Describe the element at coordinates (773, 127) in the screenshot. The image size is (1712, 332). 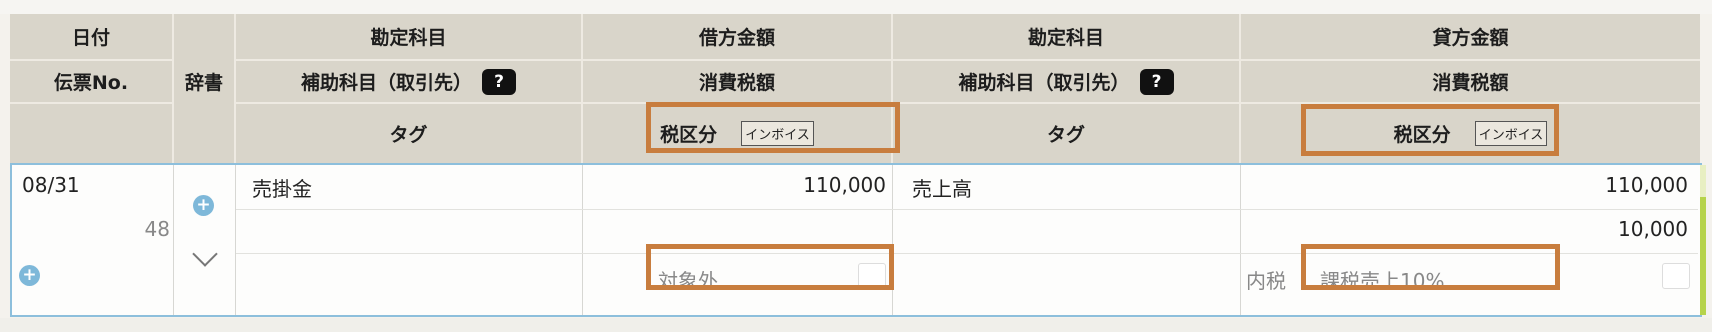
I see `highlight-debit-tax-class-header` at that location.